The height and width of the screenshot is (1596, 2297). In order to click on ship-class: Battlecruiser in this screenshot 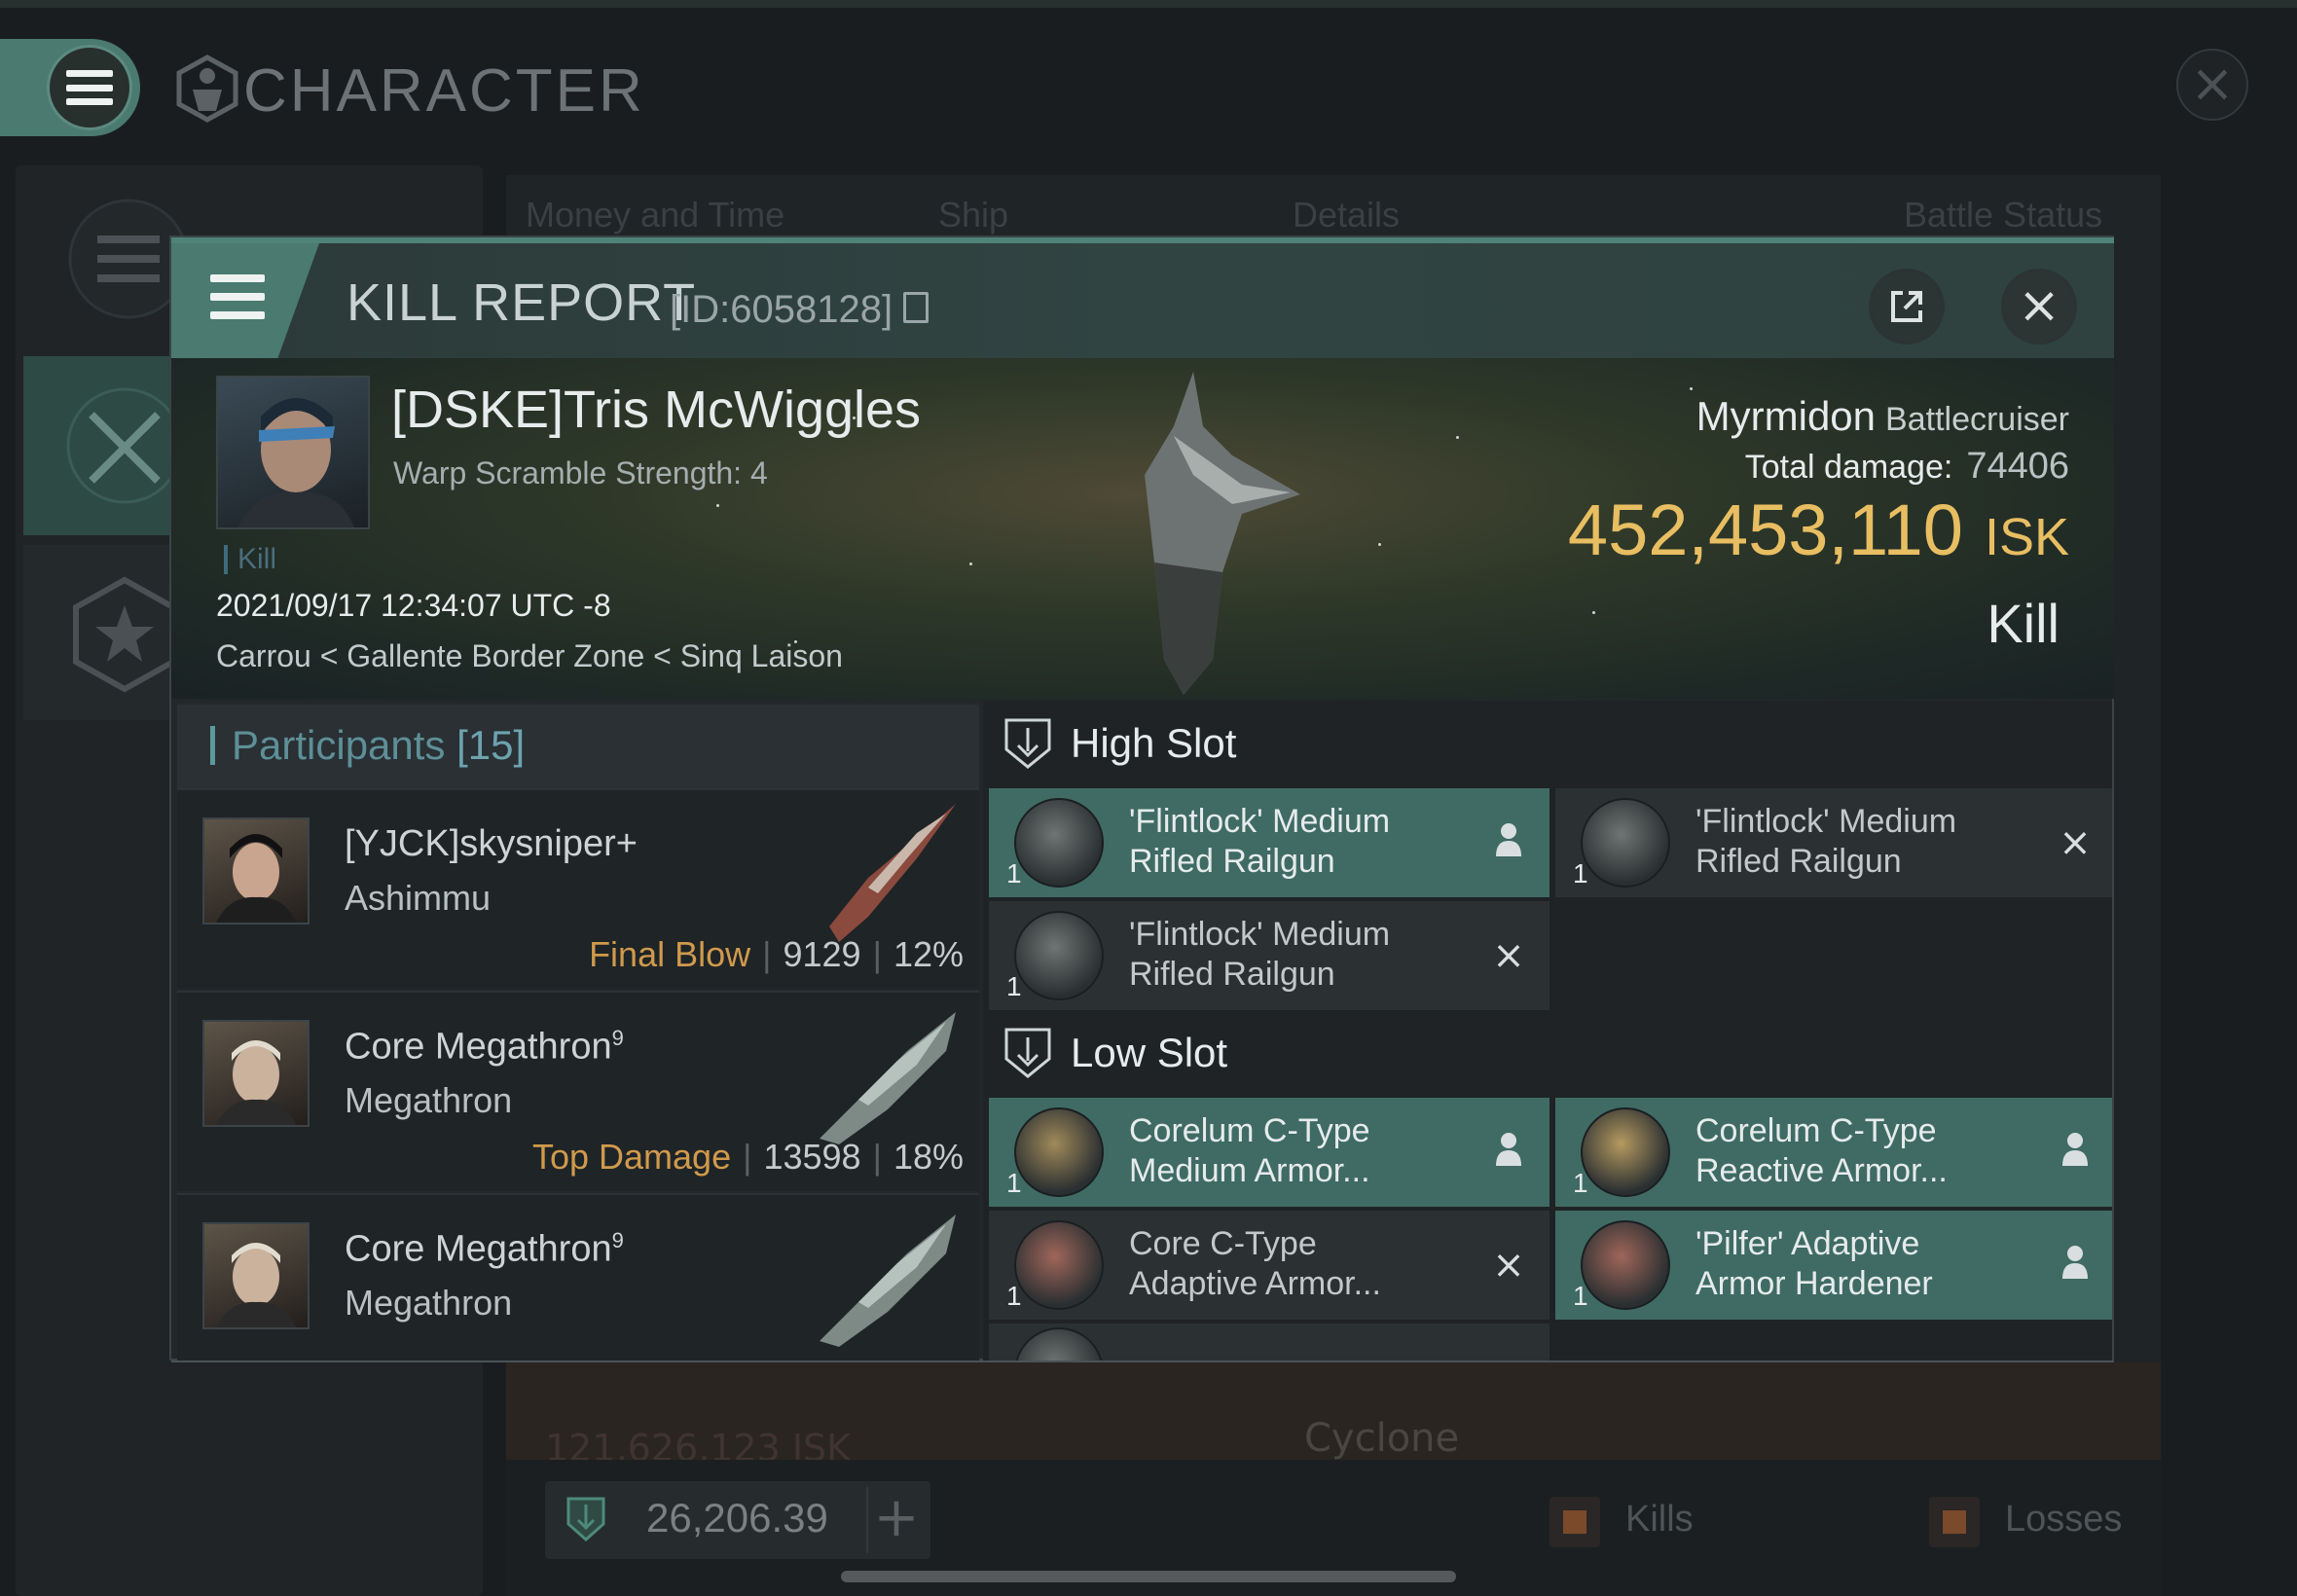, I will do `click(1977, 419)`.